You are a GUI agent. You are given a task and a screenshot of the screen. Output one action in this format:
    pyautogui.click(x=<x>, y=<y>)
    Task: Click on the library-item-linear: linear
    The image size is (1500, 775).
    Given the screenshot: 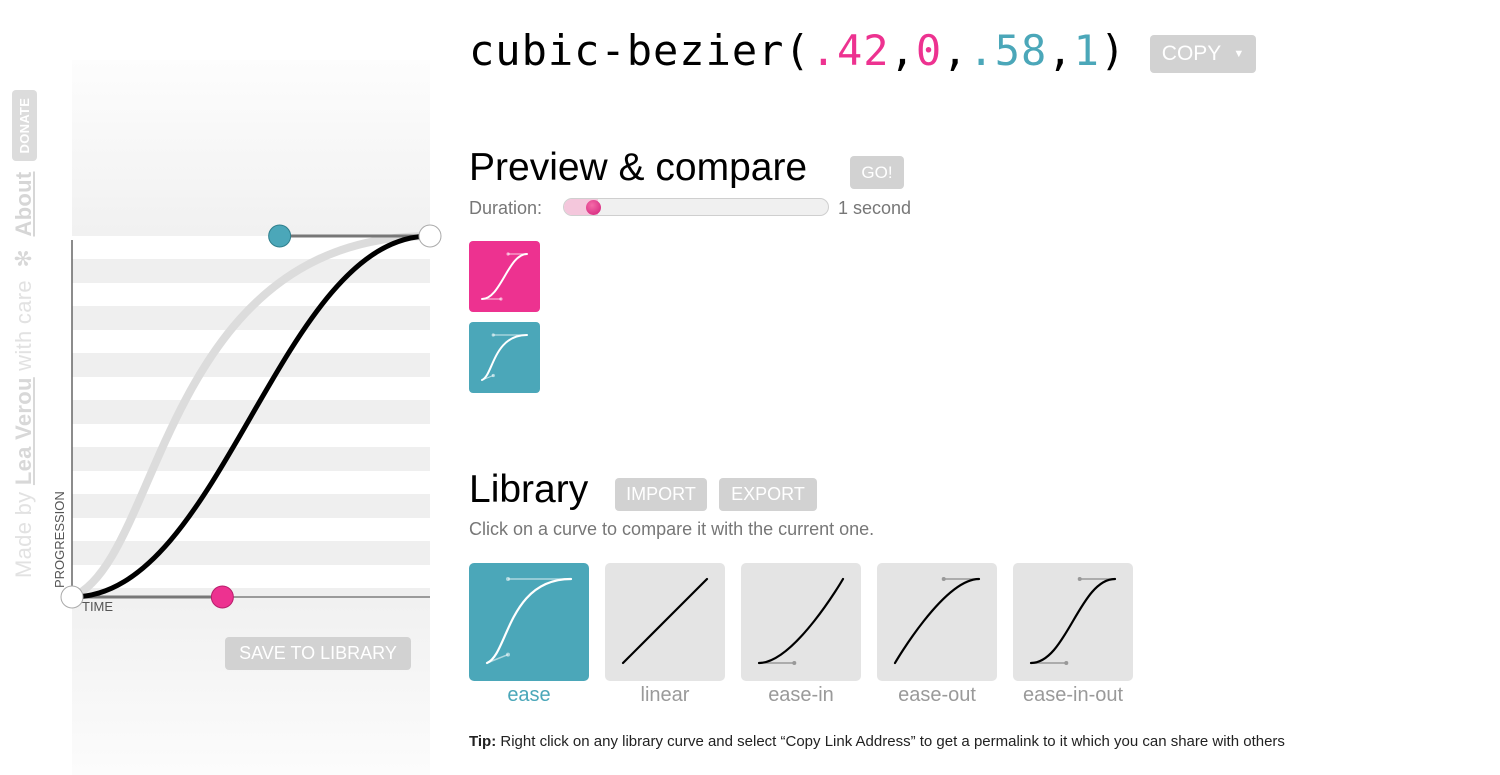 What is the action you would take?
    pyautogui.click(x=665, y=635)
    